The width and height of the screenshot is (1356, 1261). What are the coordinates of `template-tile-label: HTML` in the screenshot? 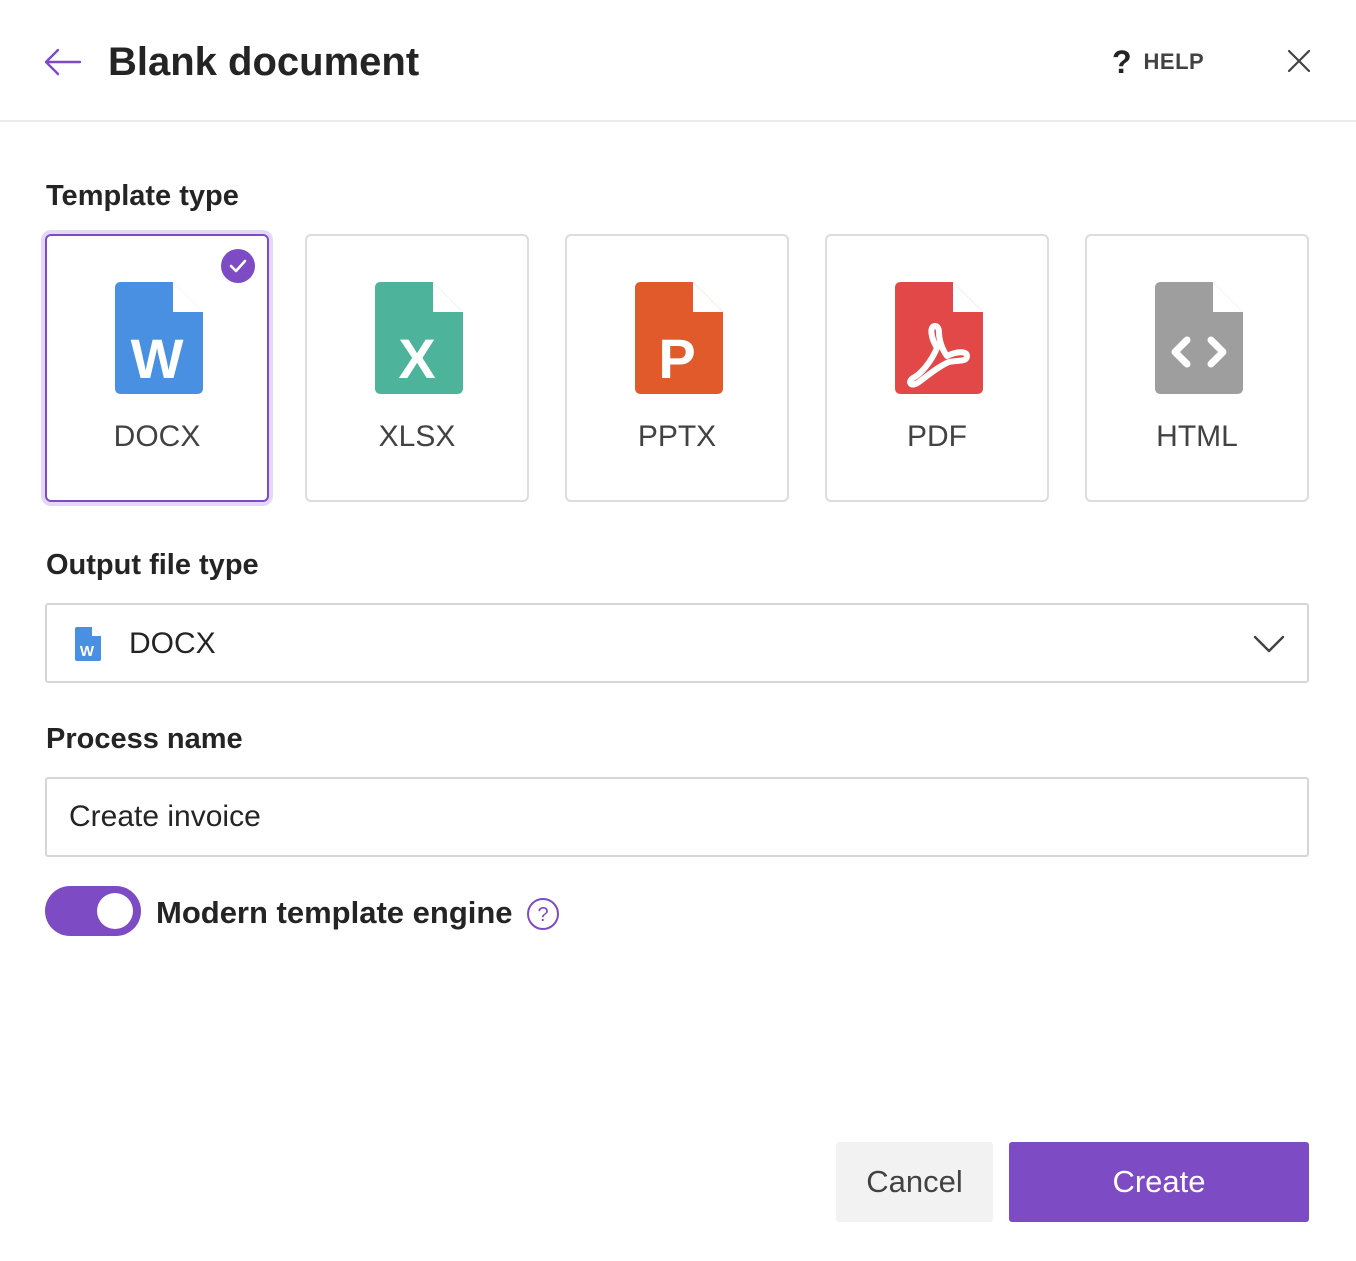 It's located at (1197, 436).